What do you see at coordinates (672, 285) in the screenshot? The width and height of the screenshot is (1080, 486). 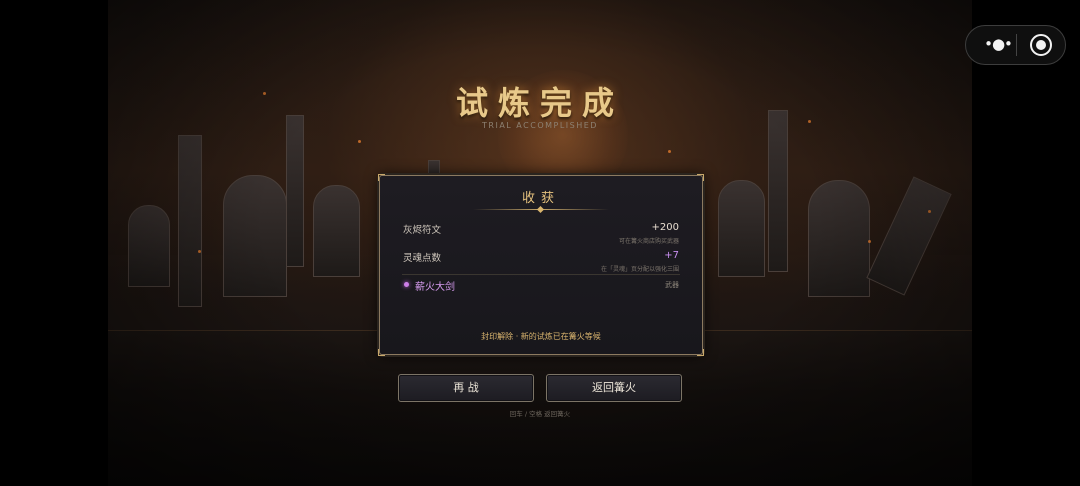 I see `reward-item-type: 武器` at bounding box center [672, 285].